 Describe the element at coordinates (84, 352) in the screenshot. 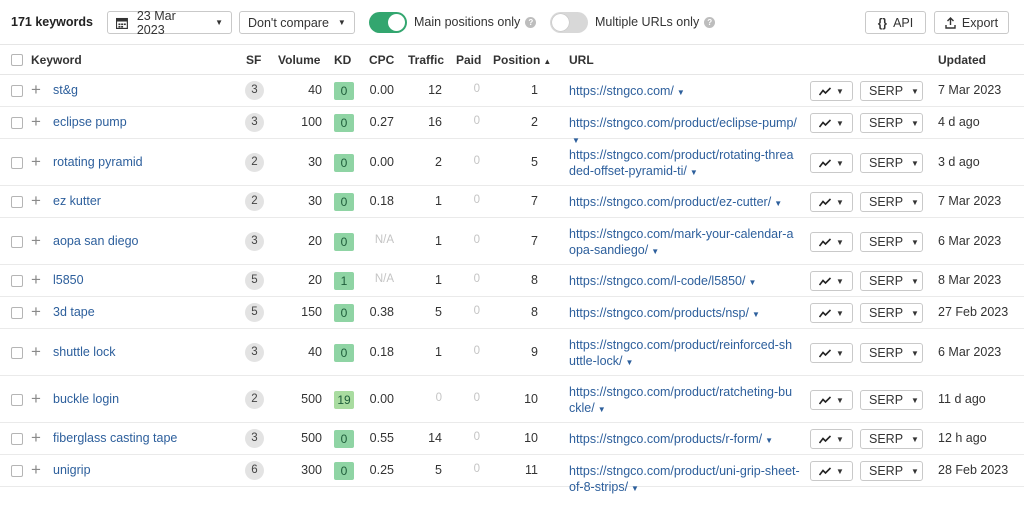

I see `keyword-link: shuttle lock` at that location.